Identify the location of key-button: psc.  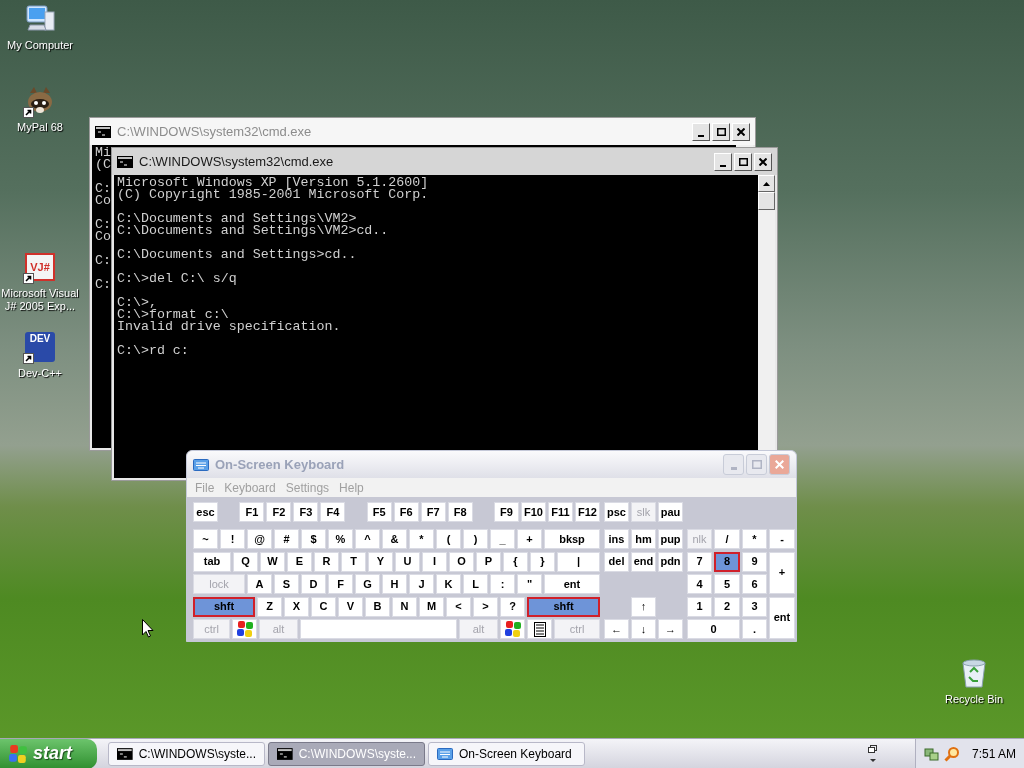
(616, 512).